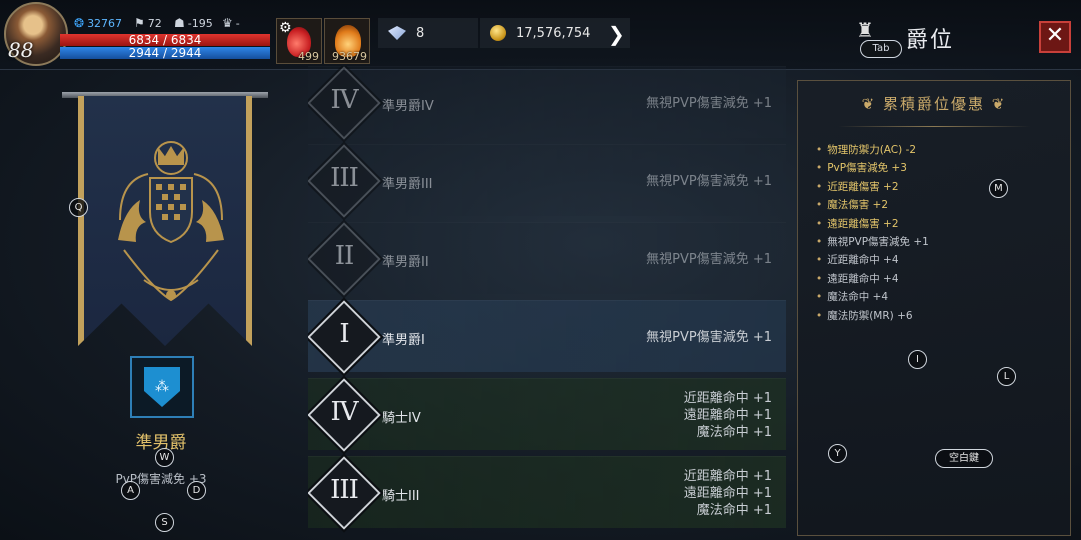 The width and height of the screenshot is (1081, 540). What do you see at coordinates (1055, 37) in the screenshot?
I see `close-button: ✕` at bounding box center [1055, 37].